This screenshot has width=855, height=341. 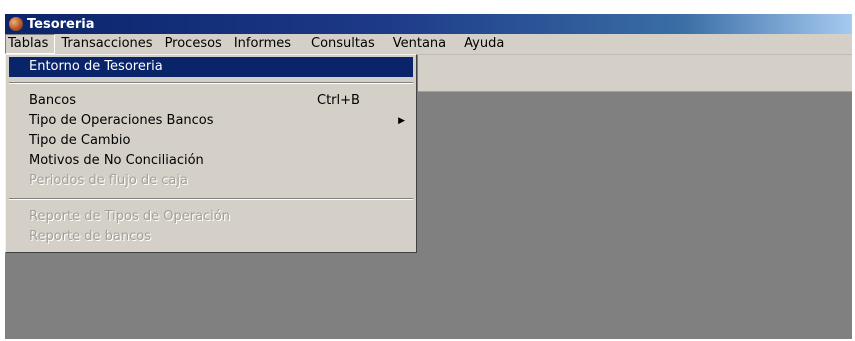 What do you see at coordinates (80, 140) in the screenshot?
I see `menu-entry-label: Tipo de Cambio` at bounding box center [80, 140].